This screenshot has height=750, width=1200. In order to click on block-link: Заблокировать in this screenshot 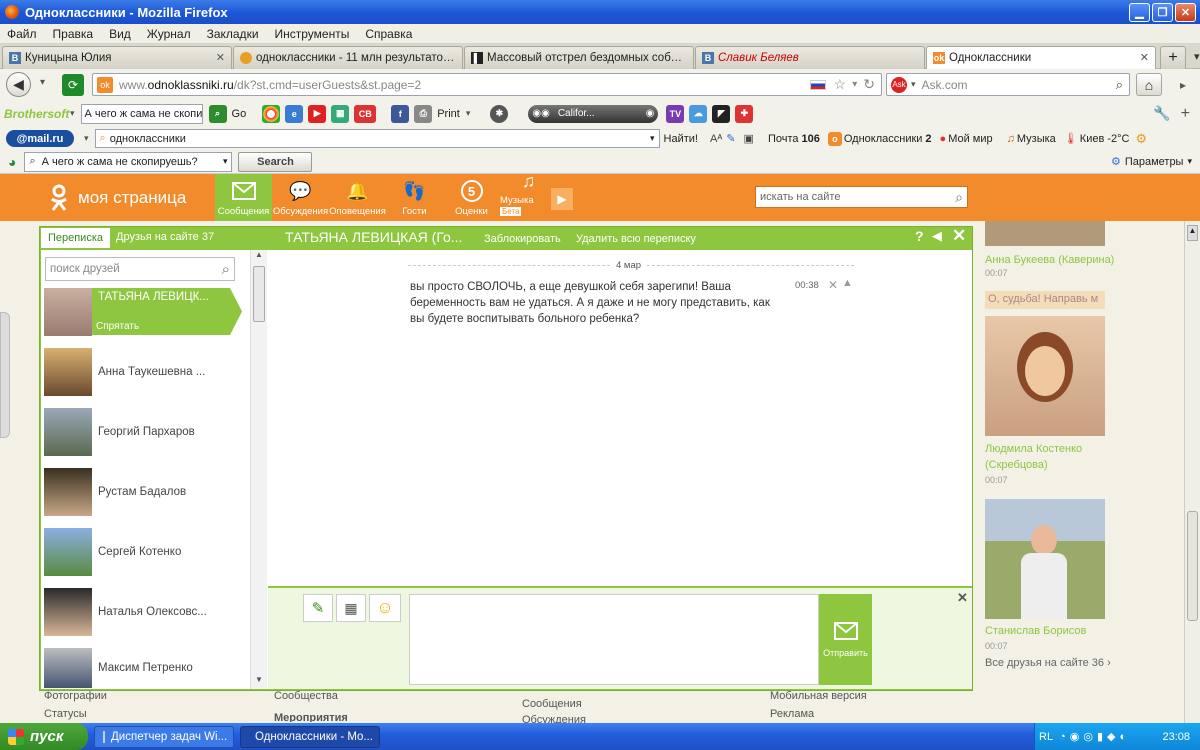, I will do `click(522, 239)`.